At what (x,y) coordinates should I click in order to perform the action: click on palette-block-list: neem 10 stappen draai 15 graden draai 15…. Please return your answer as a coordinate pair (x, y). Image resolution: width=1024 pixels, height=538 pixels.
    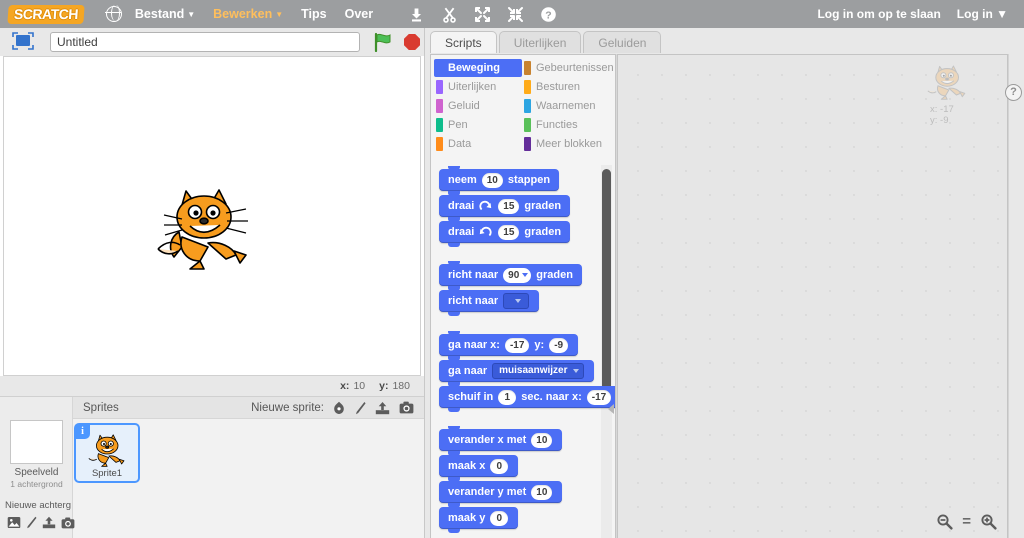
    Looking at the image, I should click on (523, 351).